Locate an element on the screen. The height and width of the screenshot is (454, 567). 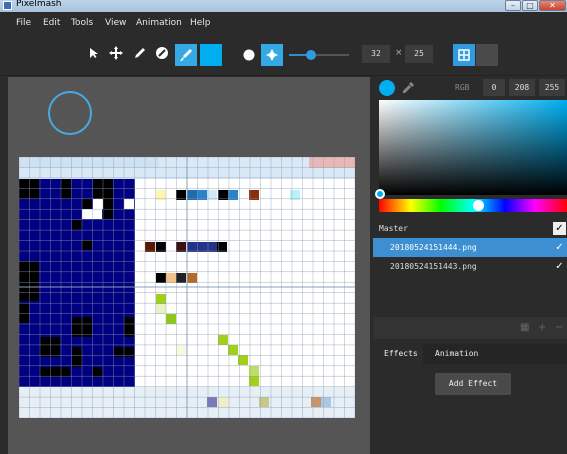
width-field: 32 is located at coordinates (376, 54).